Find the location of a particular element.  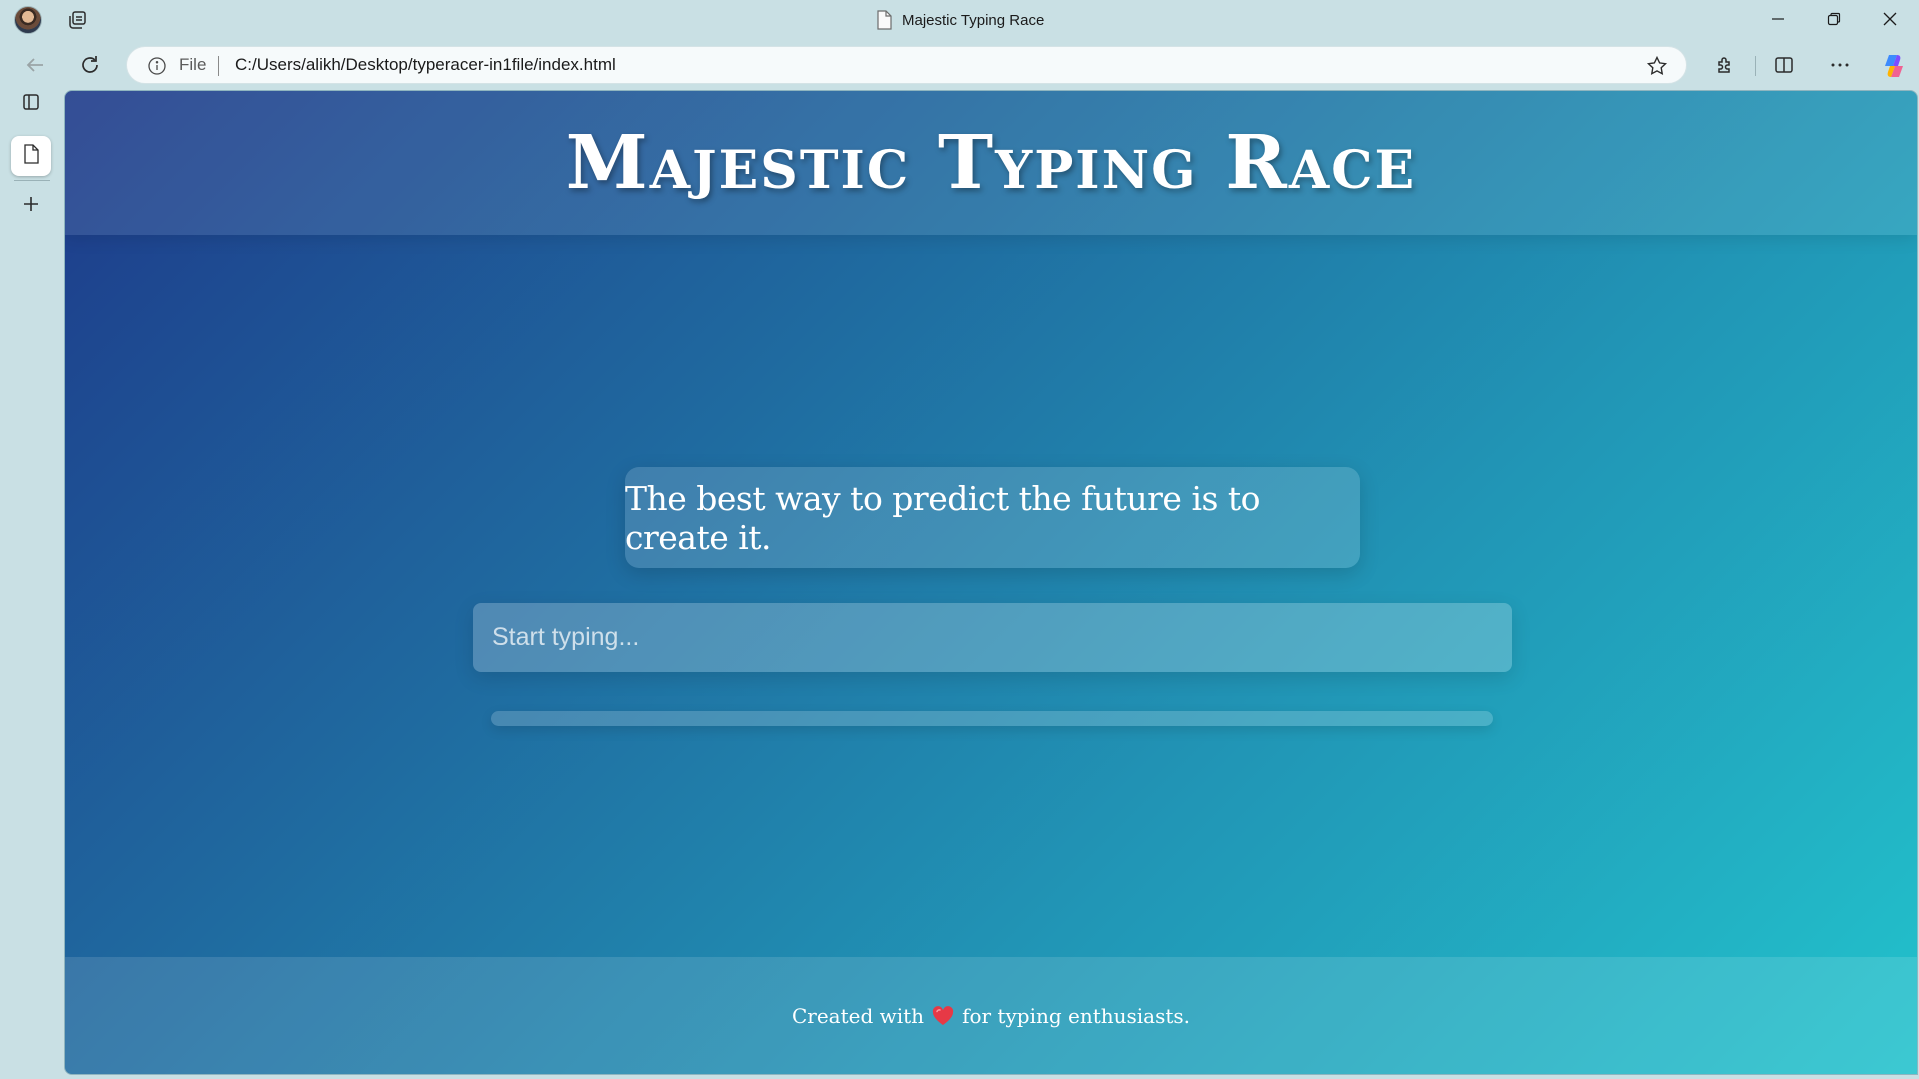

tab-strip-divider is located at coordinates (32, 180).